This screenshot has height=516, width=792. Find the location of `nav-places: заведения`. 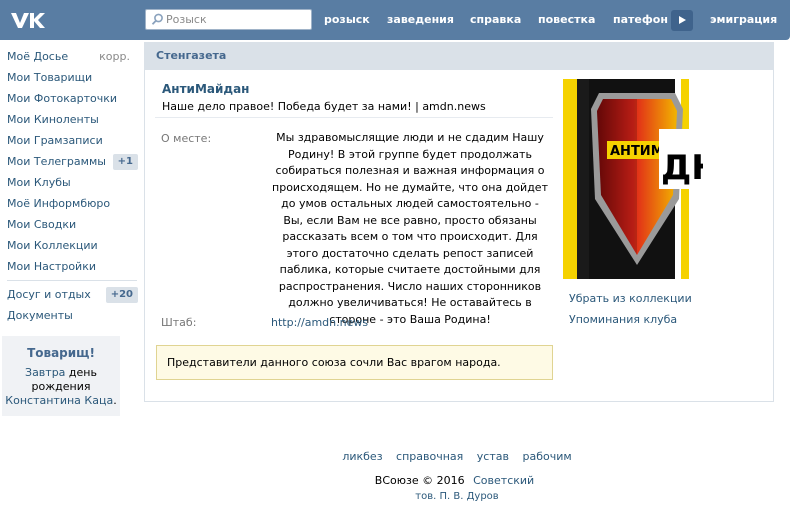

nav-places: заведения is located at coordinates (420, 19).